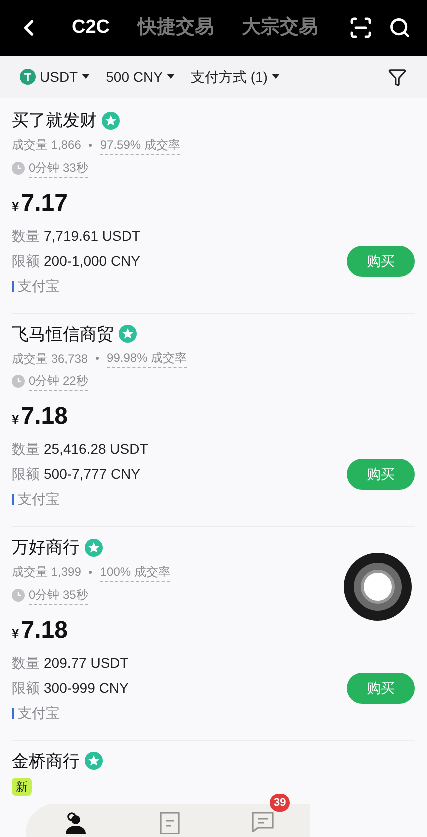  I want to click on unread-badge: 39, so click(280, 803).